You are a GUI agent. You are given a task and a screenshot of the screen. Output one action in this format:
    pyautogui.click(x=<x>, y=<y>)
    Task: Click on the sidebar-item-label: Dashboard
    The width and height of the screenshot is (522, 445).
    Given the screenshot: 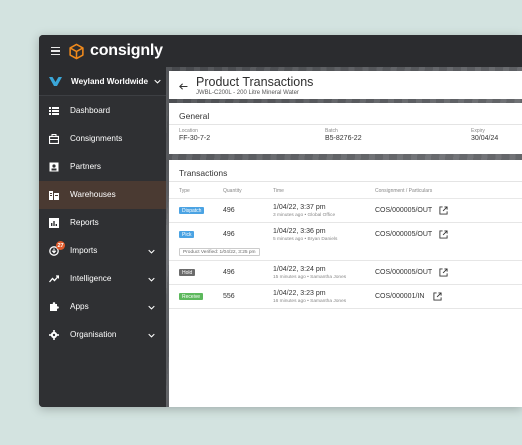 What is the action you would take?
    pyautogui.click(x=90, y=110)
    